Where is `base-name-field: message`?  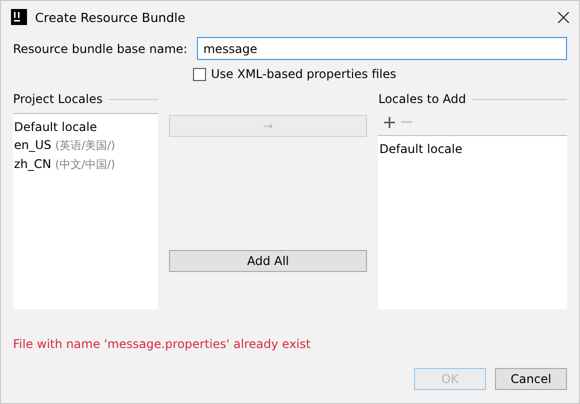 base-name-field: message is located at coordinates (382, 48).